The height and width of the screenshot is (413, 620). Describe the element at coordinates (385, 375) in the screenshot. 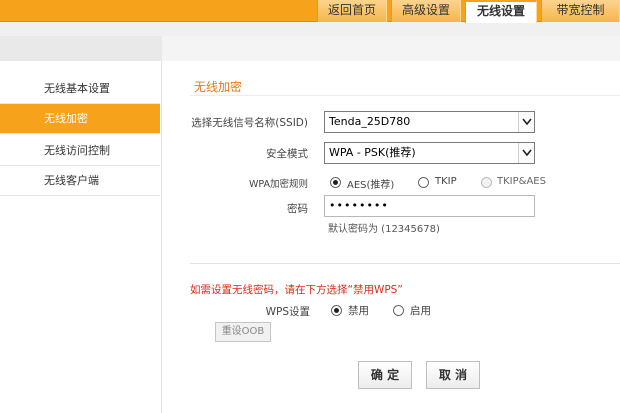

I see `confirm-button: 确 定` at that location.